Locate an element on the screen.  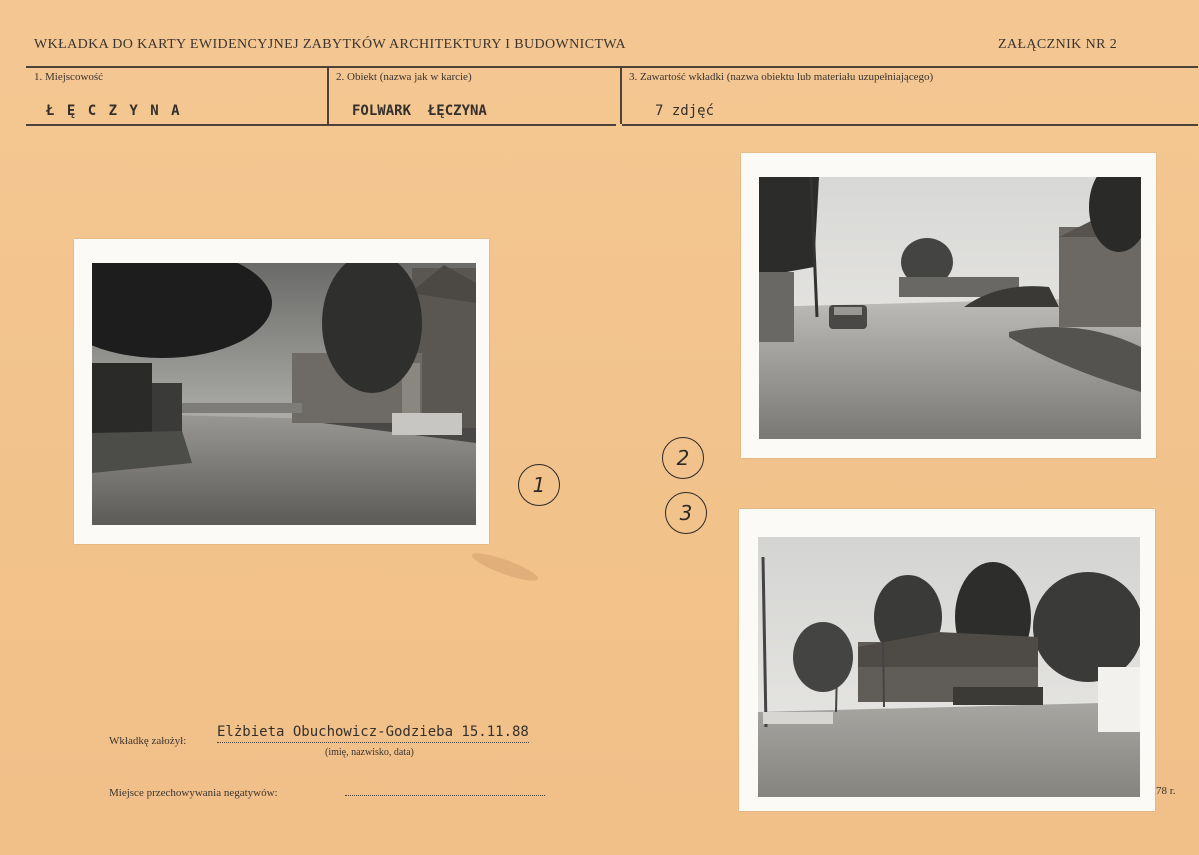
photo-number-1: 1 is located at coordinates (539, 485).